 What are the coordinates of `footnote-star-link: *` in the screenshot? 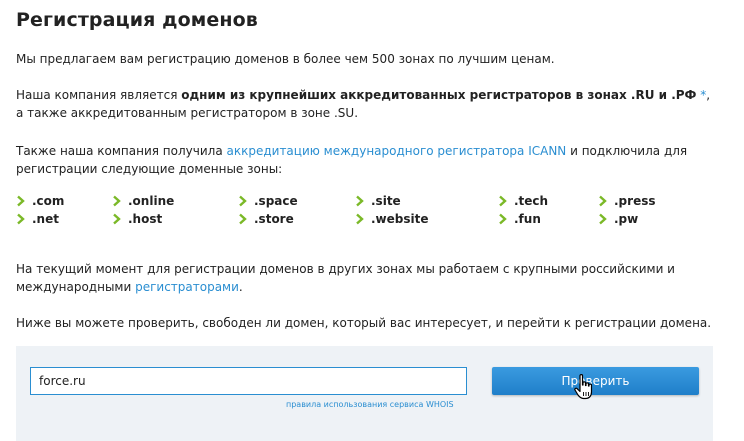 It's located at (701, 95).